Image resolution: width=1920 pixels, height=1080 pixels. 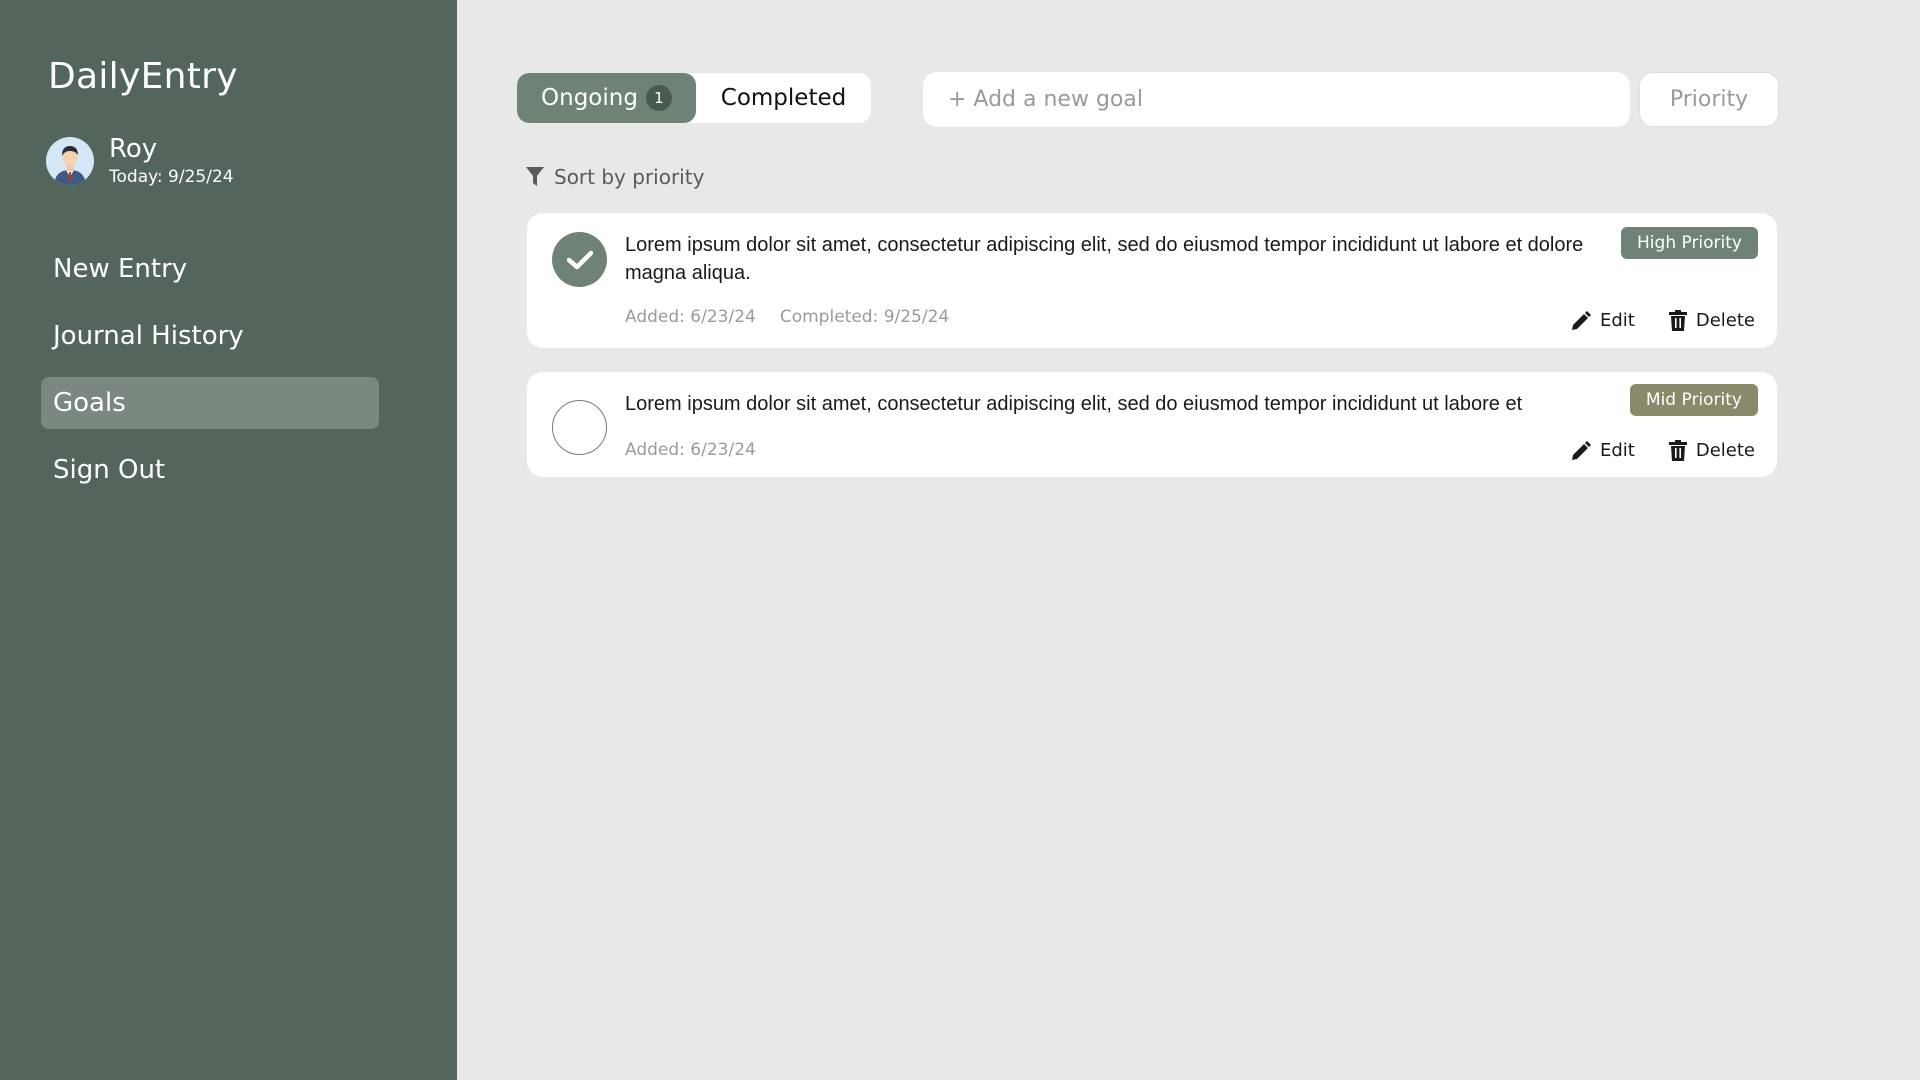 What do you see at coordinates (589, 98) in the screenshot?
I see `tab-ongoing-label: Ongoing` at bounding box center [589, 98].